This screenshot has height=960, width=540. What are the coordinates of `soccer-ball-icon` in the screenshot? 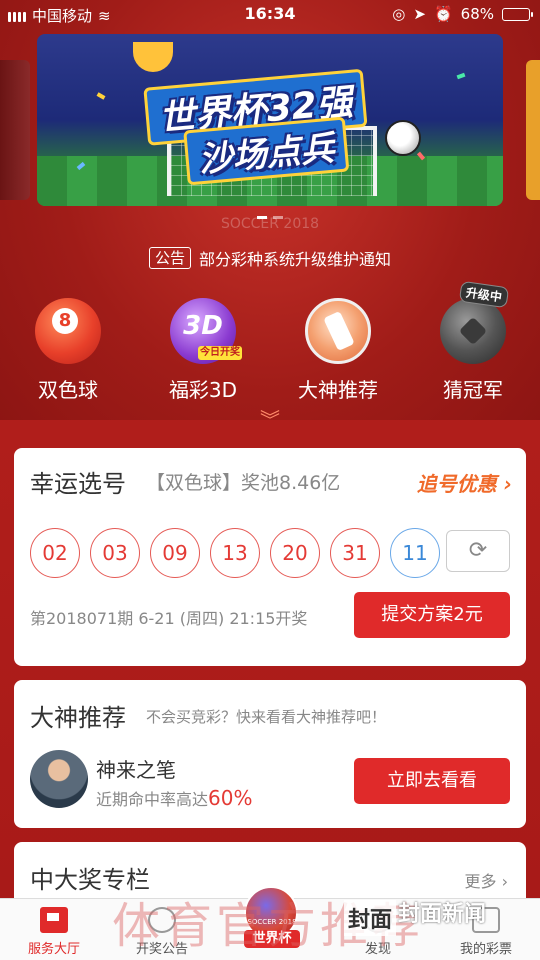 It's located at (403, 138).